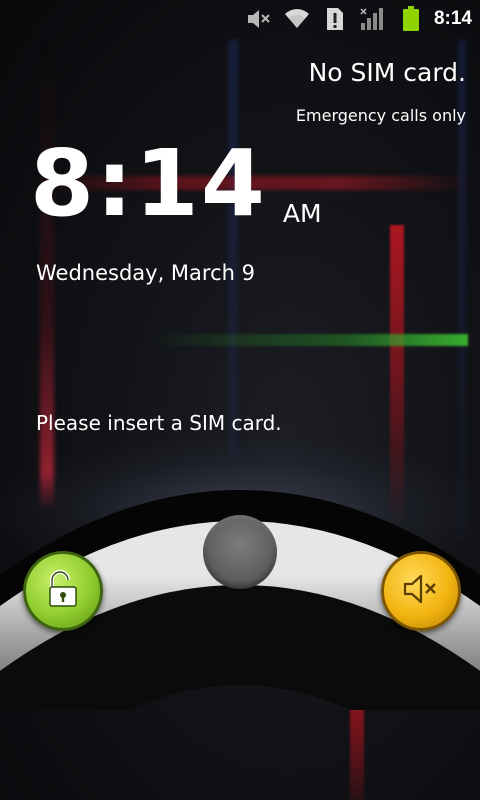 This screenshot has width=480, height=800. I want to click on sound-toggle-handle, so click(421, 591).